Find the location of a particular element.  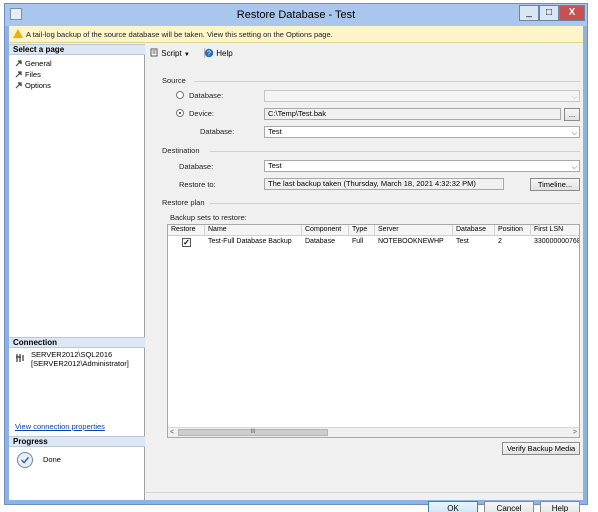

column-header-component: Component is located at coordinates (323, 229).